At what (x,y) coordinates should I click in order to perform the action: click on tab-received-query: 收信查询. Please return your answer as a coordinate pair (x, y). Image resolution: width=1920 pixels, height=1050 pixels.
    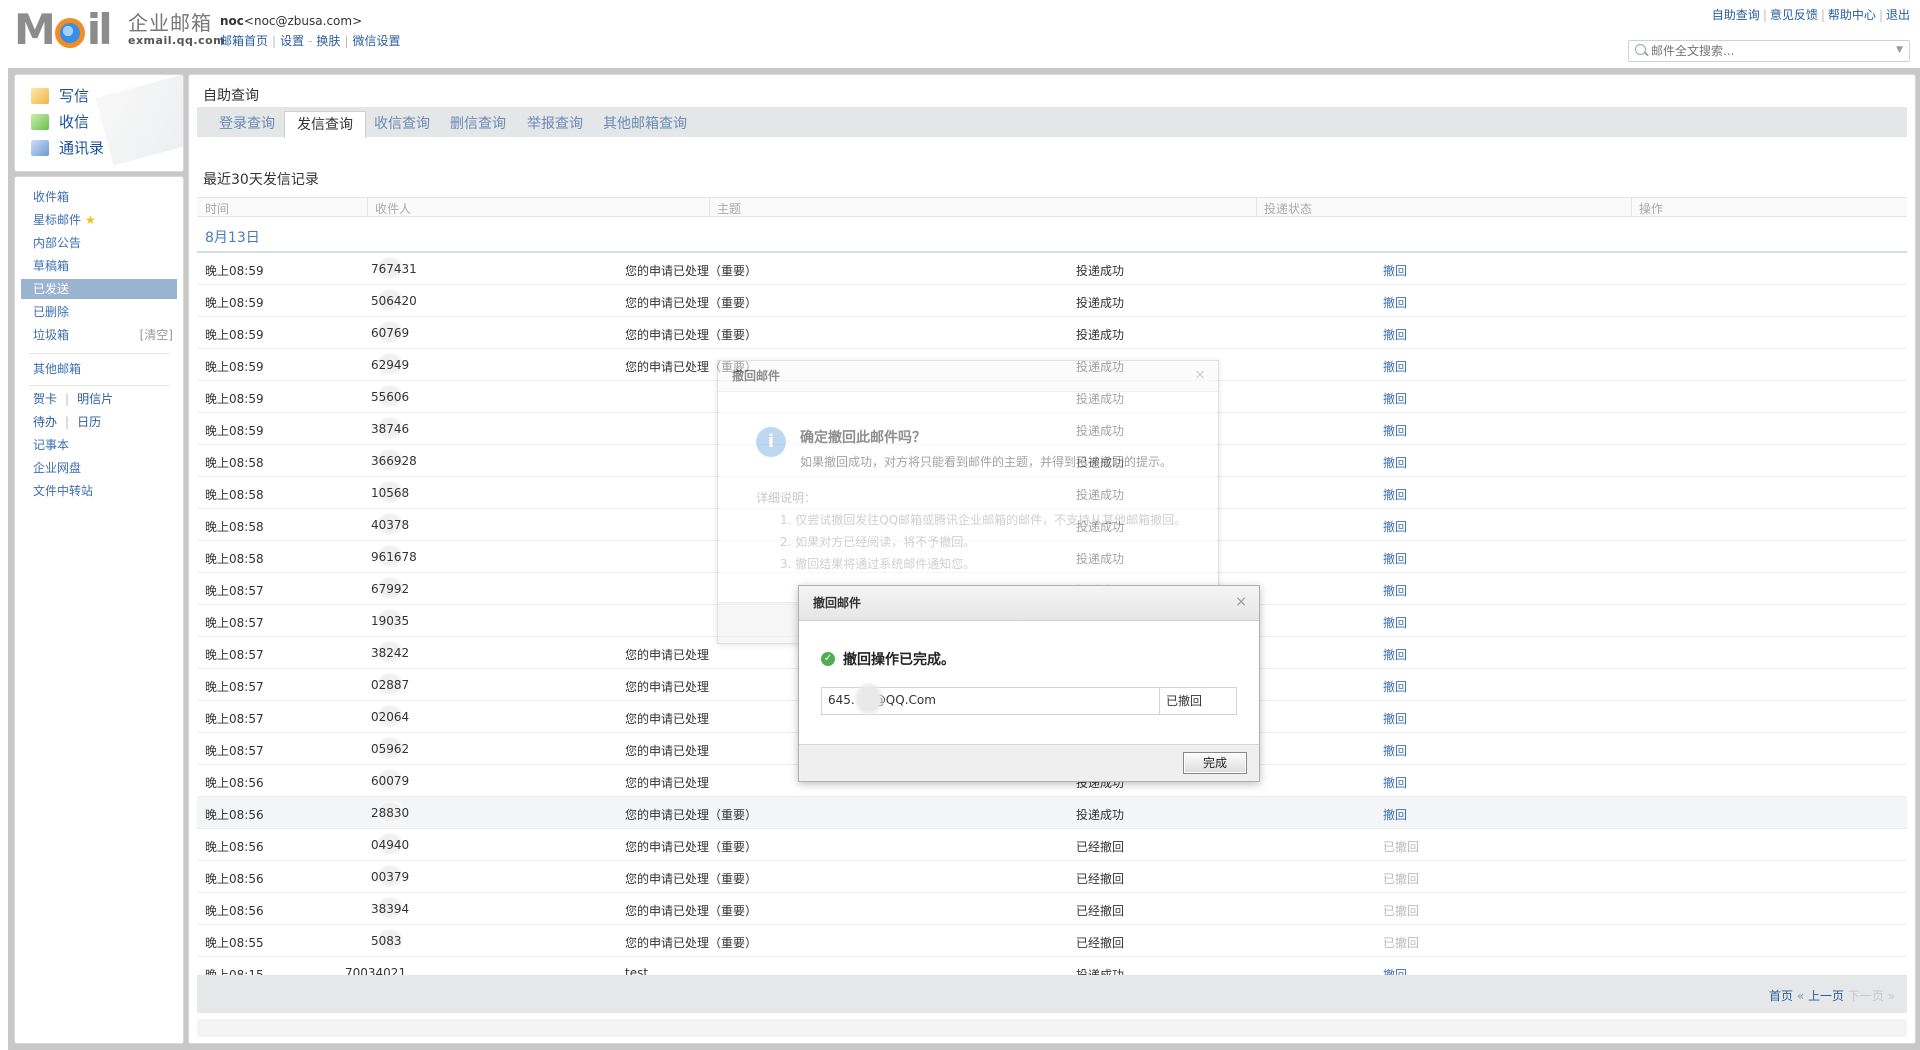
    Looking at the image, I should click on (402, 124).